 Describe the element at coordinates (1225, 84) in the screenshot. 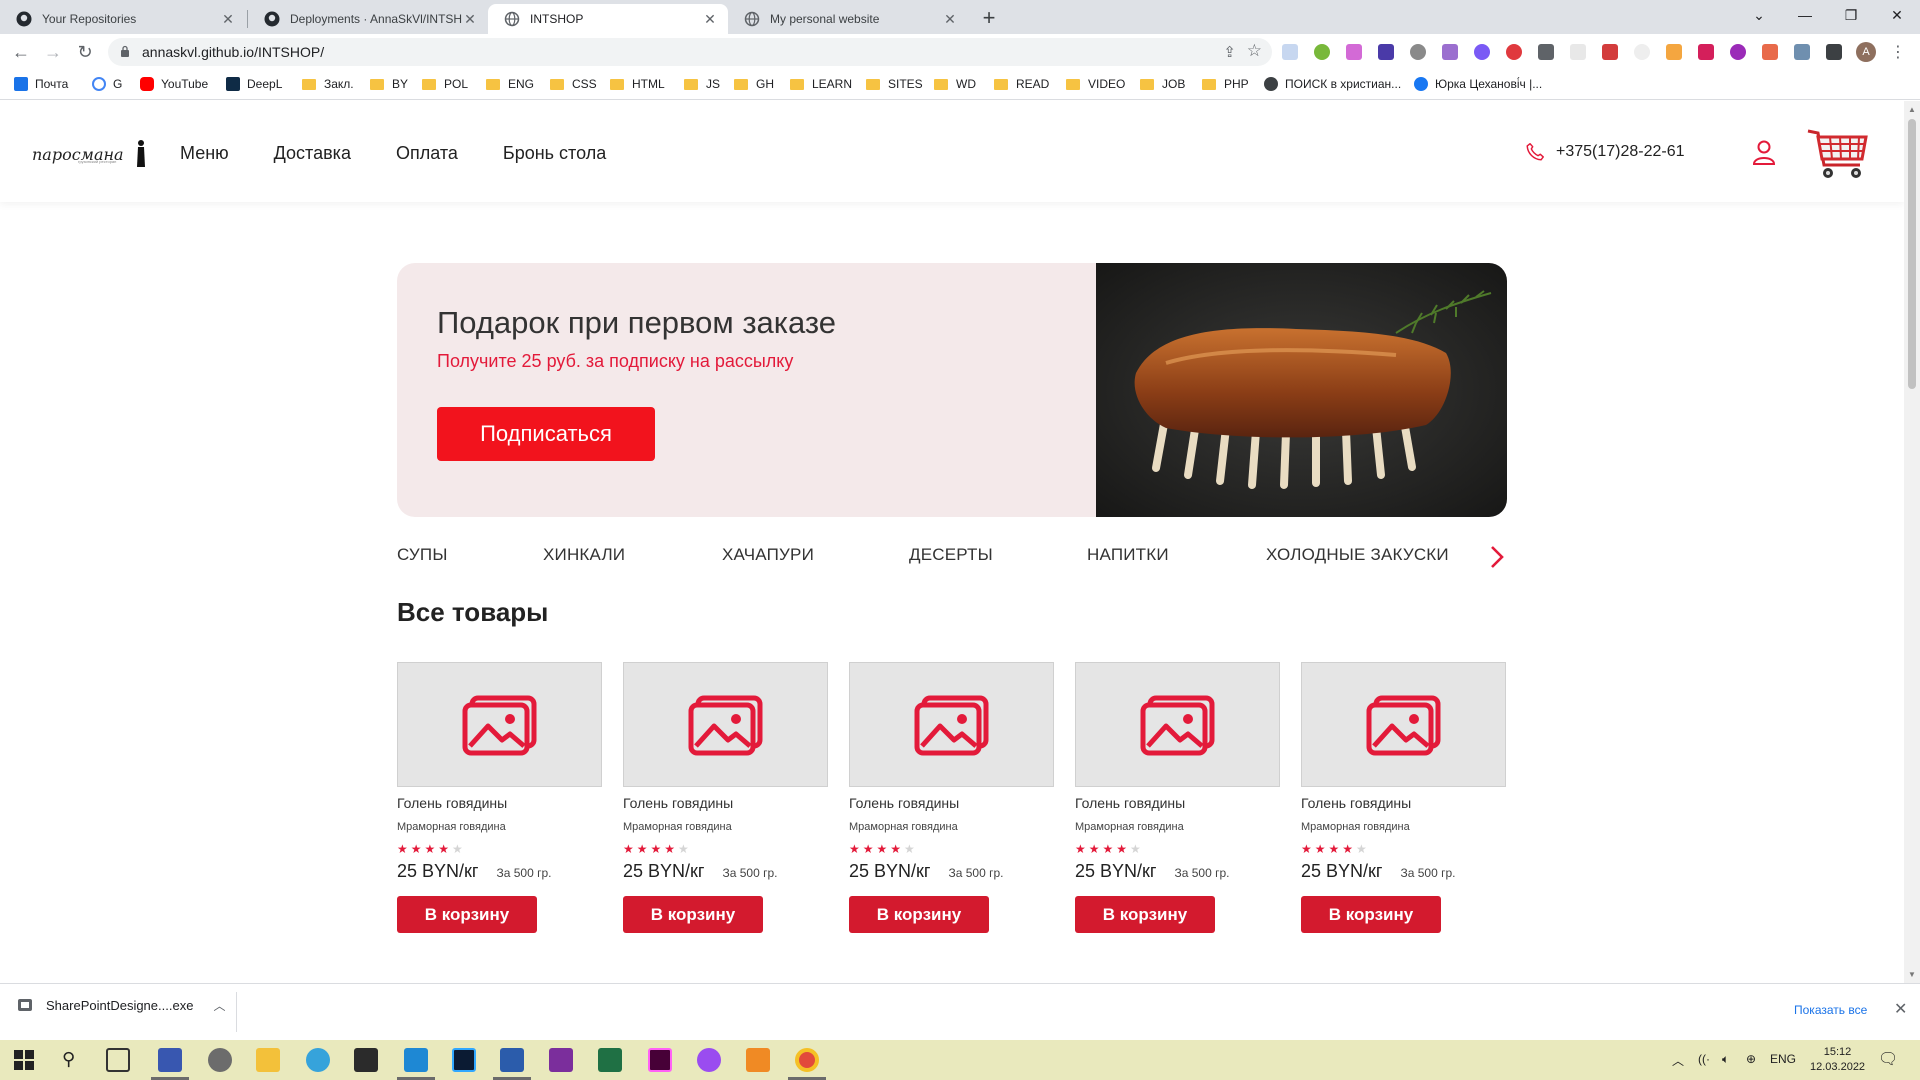

I see `bookmark-folder: PHP` at that location.